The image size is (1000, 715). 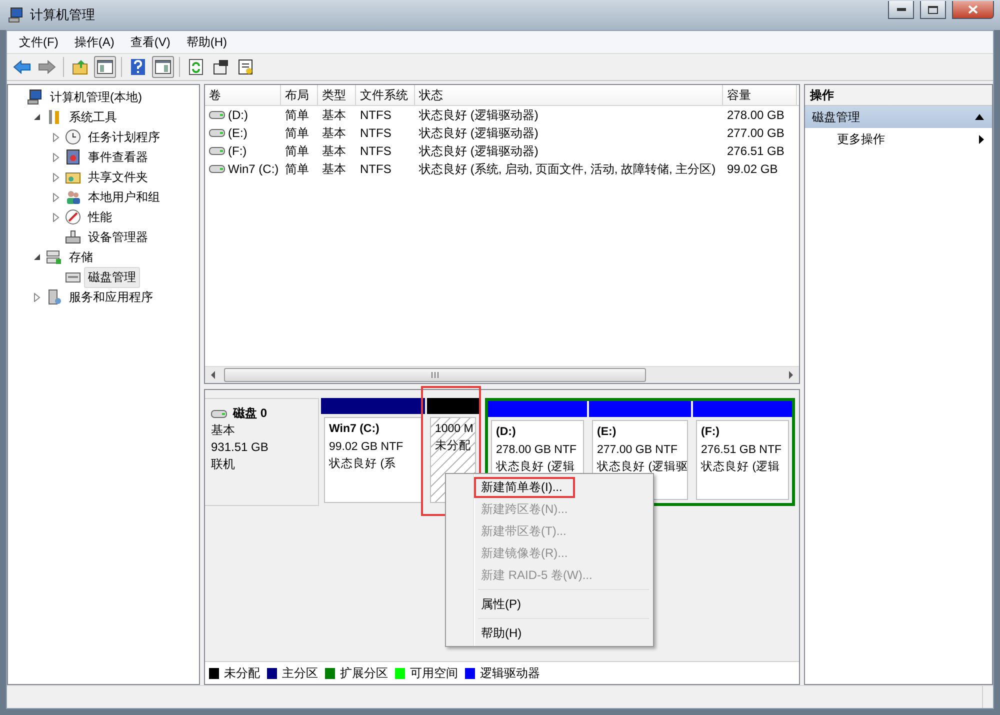 What do you see at coordinates (150, 42) in the screenshot?
I see `menu-item: 查看(V)` at bounding box center [150, 42].